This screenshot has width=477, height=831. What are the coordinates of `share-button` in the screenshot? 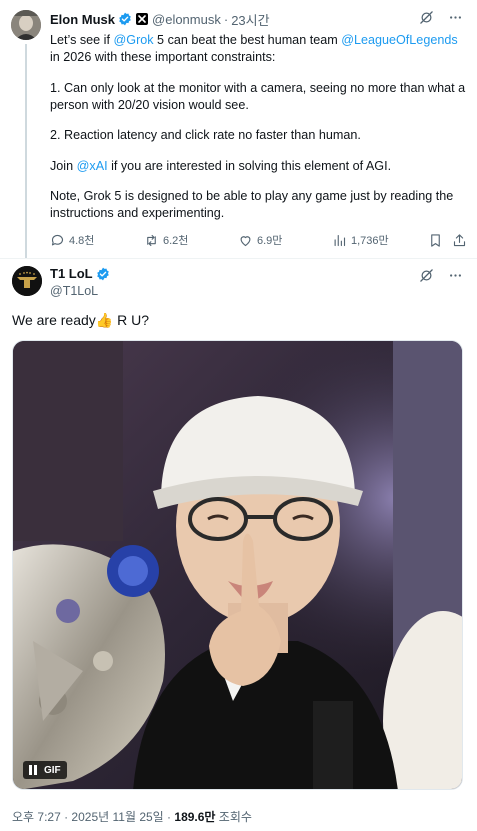 It's located at (460, 240).